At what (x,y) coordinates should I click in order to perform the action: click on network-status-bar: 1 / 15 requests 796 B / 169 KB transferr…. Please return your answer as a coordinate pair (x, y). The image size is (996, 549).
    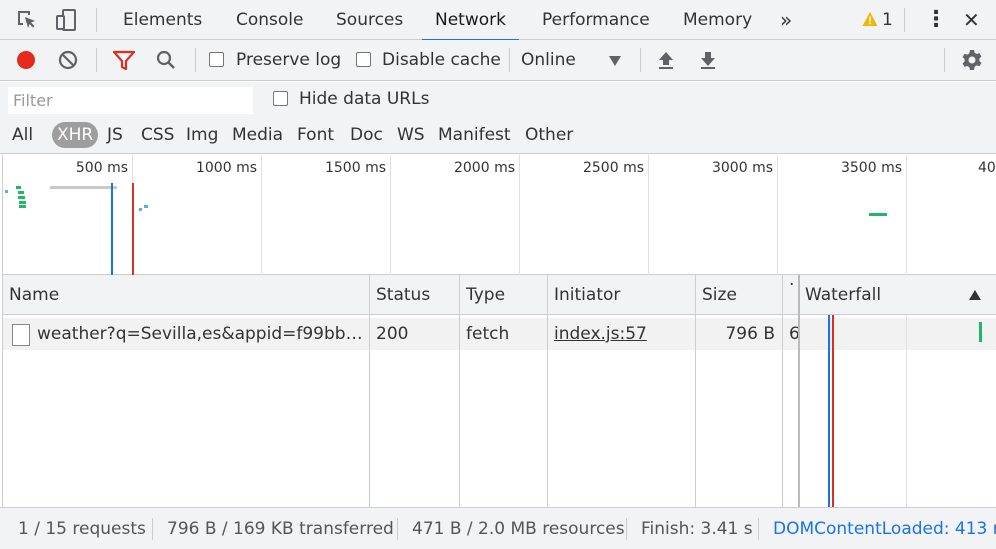
    Looking at the image, I should click on (498, 528).